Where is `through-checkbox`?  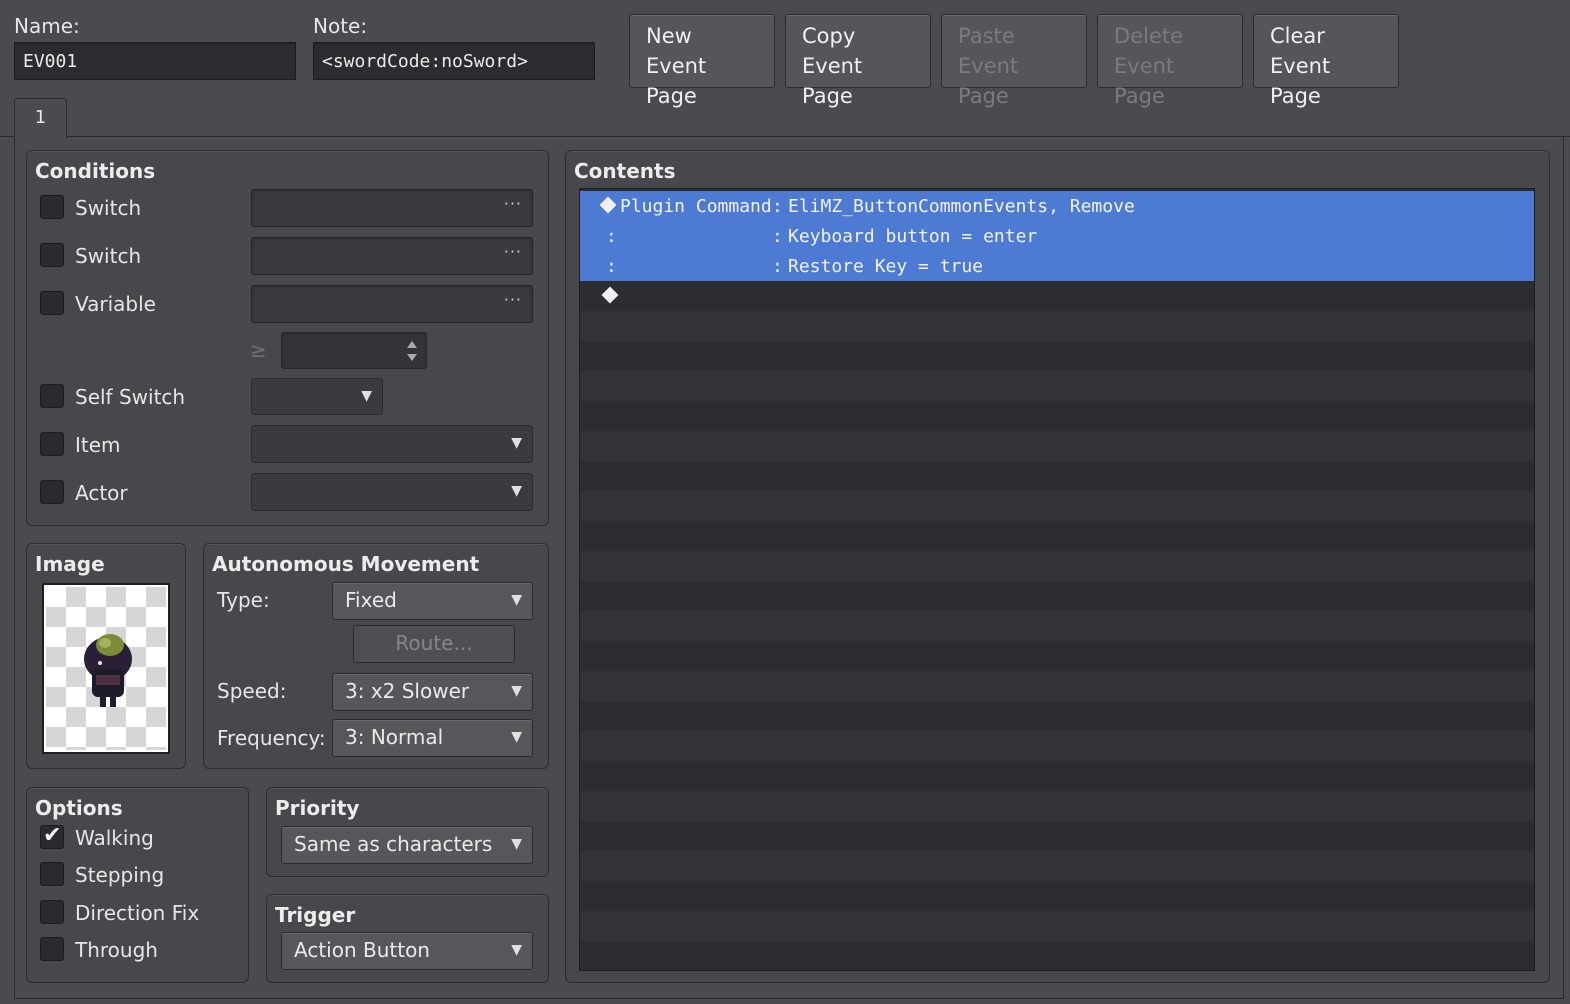 through-checkbox is located at coordinates (52, 949).